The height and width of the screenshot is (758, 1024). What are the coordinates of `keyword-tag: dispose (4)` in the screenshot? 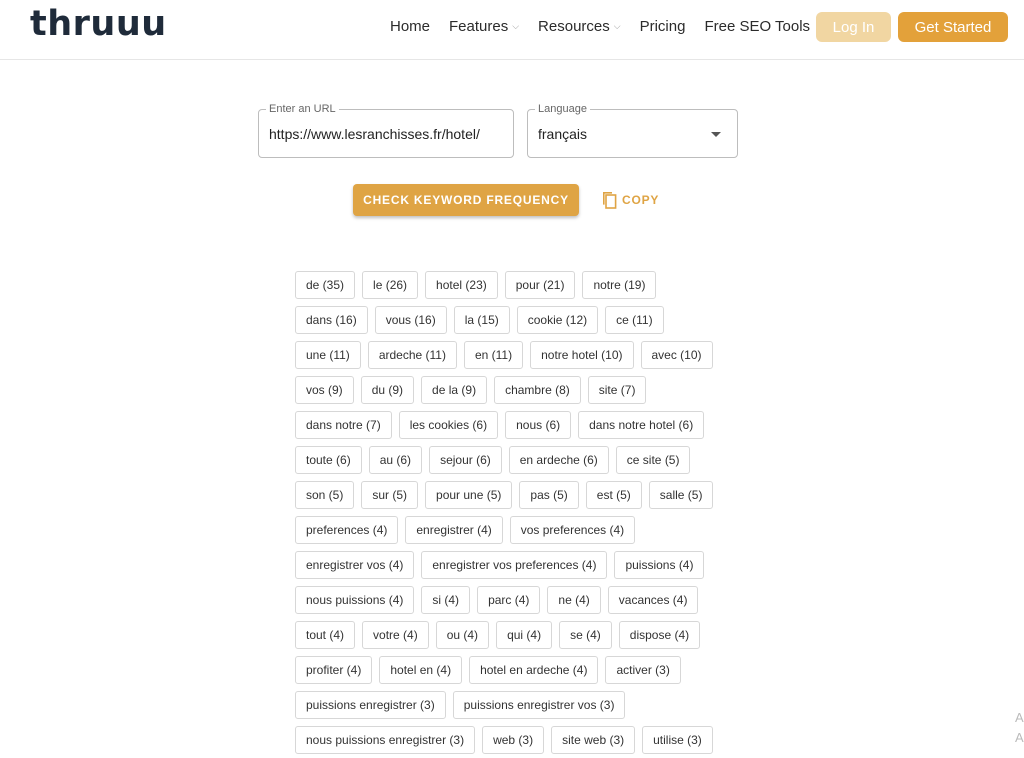 It's located at (659, 635).